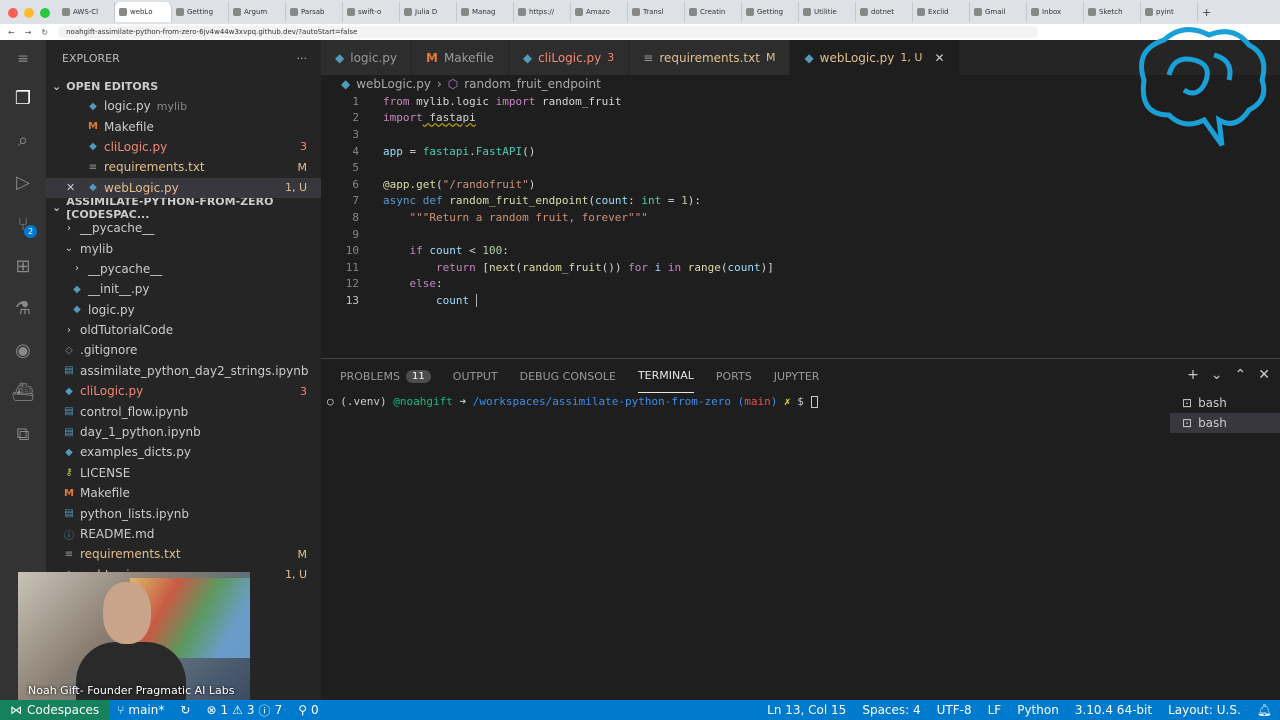 Image resolution: width=1280 pixels, height=720 pixels. What do you see at coordinates (797, 376) in the screenshot?
I see `tab-jupyter: JUPYTER` at bounding box center [797, 376].